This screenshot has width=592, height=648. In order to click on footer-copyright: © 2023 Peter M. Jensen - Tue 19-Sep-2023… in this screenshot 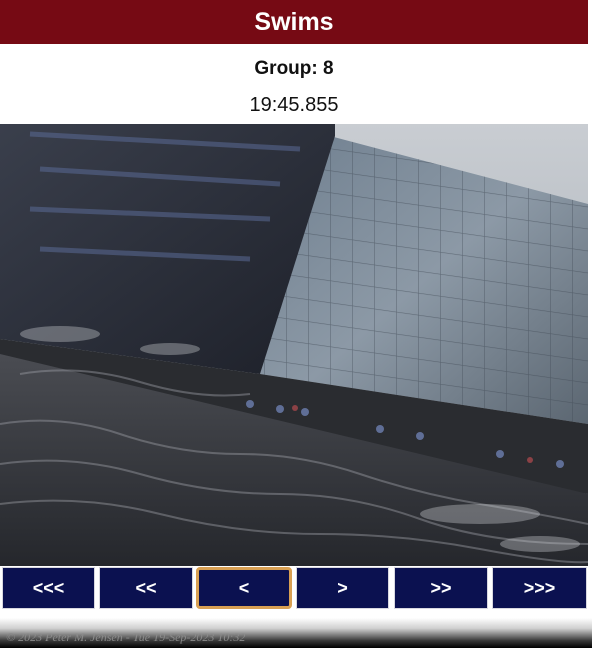, I will do `click(126, 637)`.